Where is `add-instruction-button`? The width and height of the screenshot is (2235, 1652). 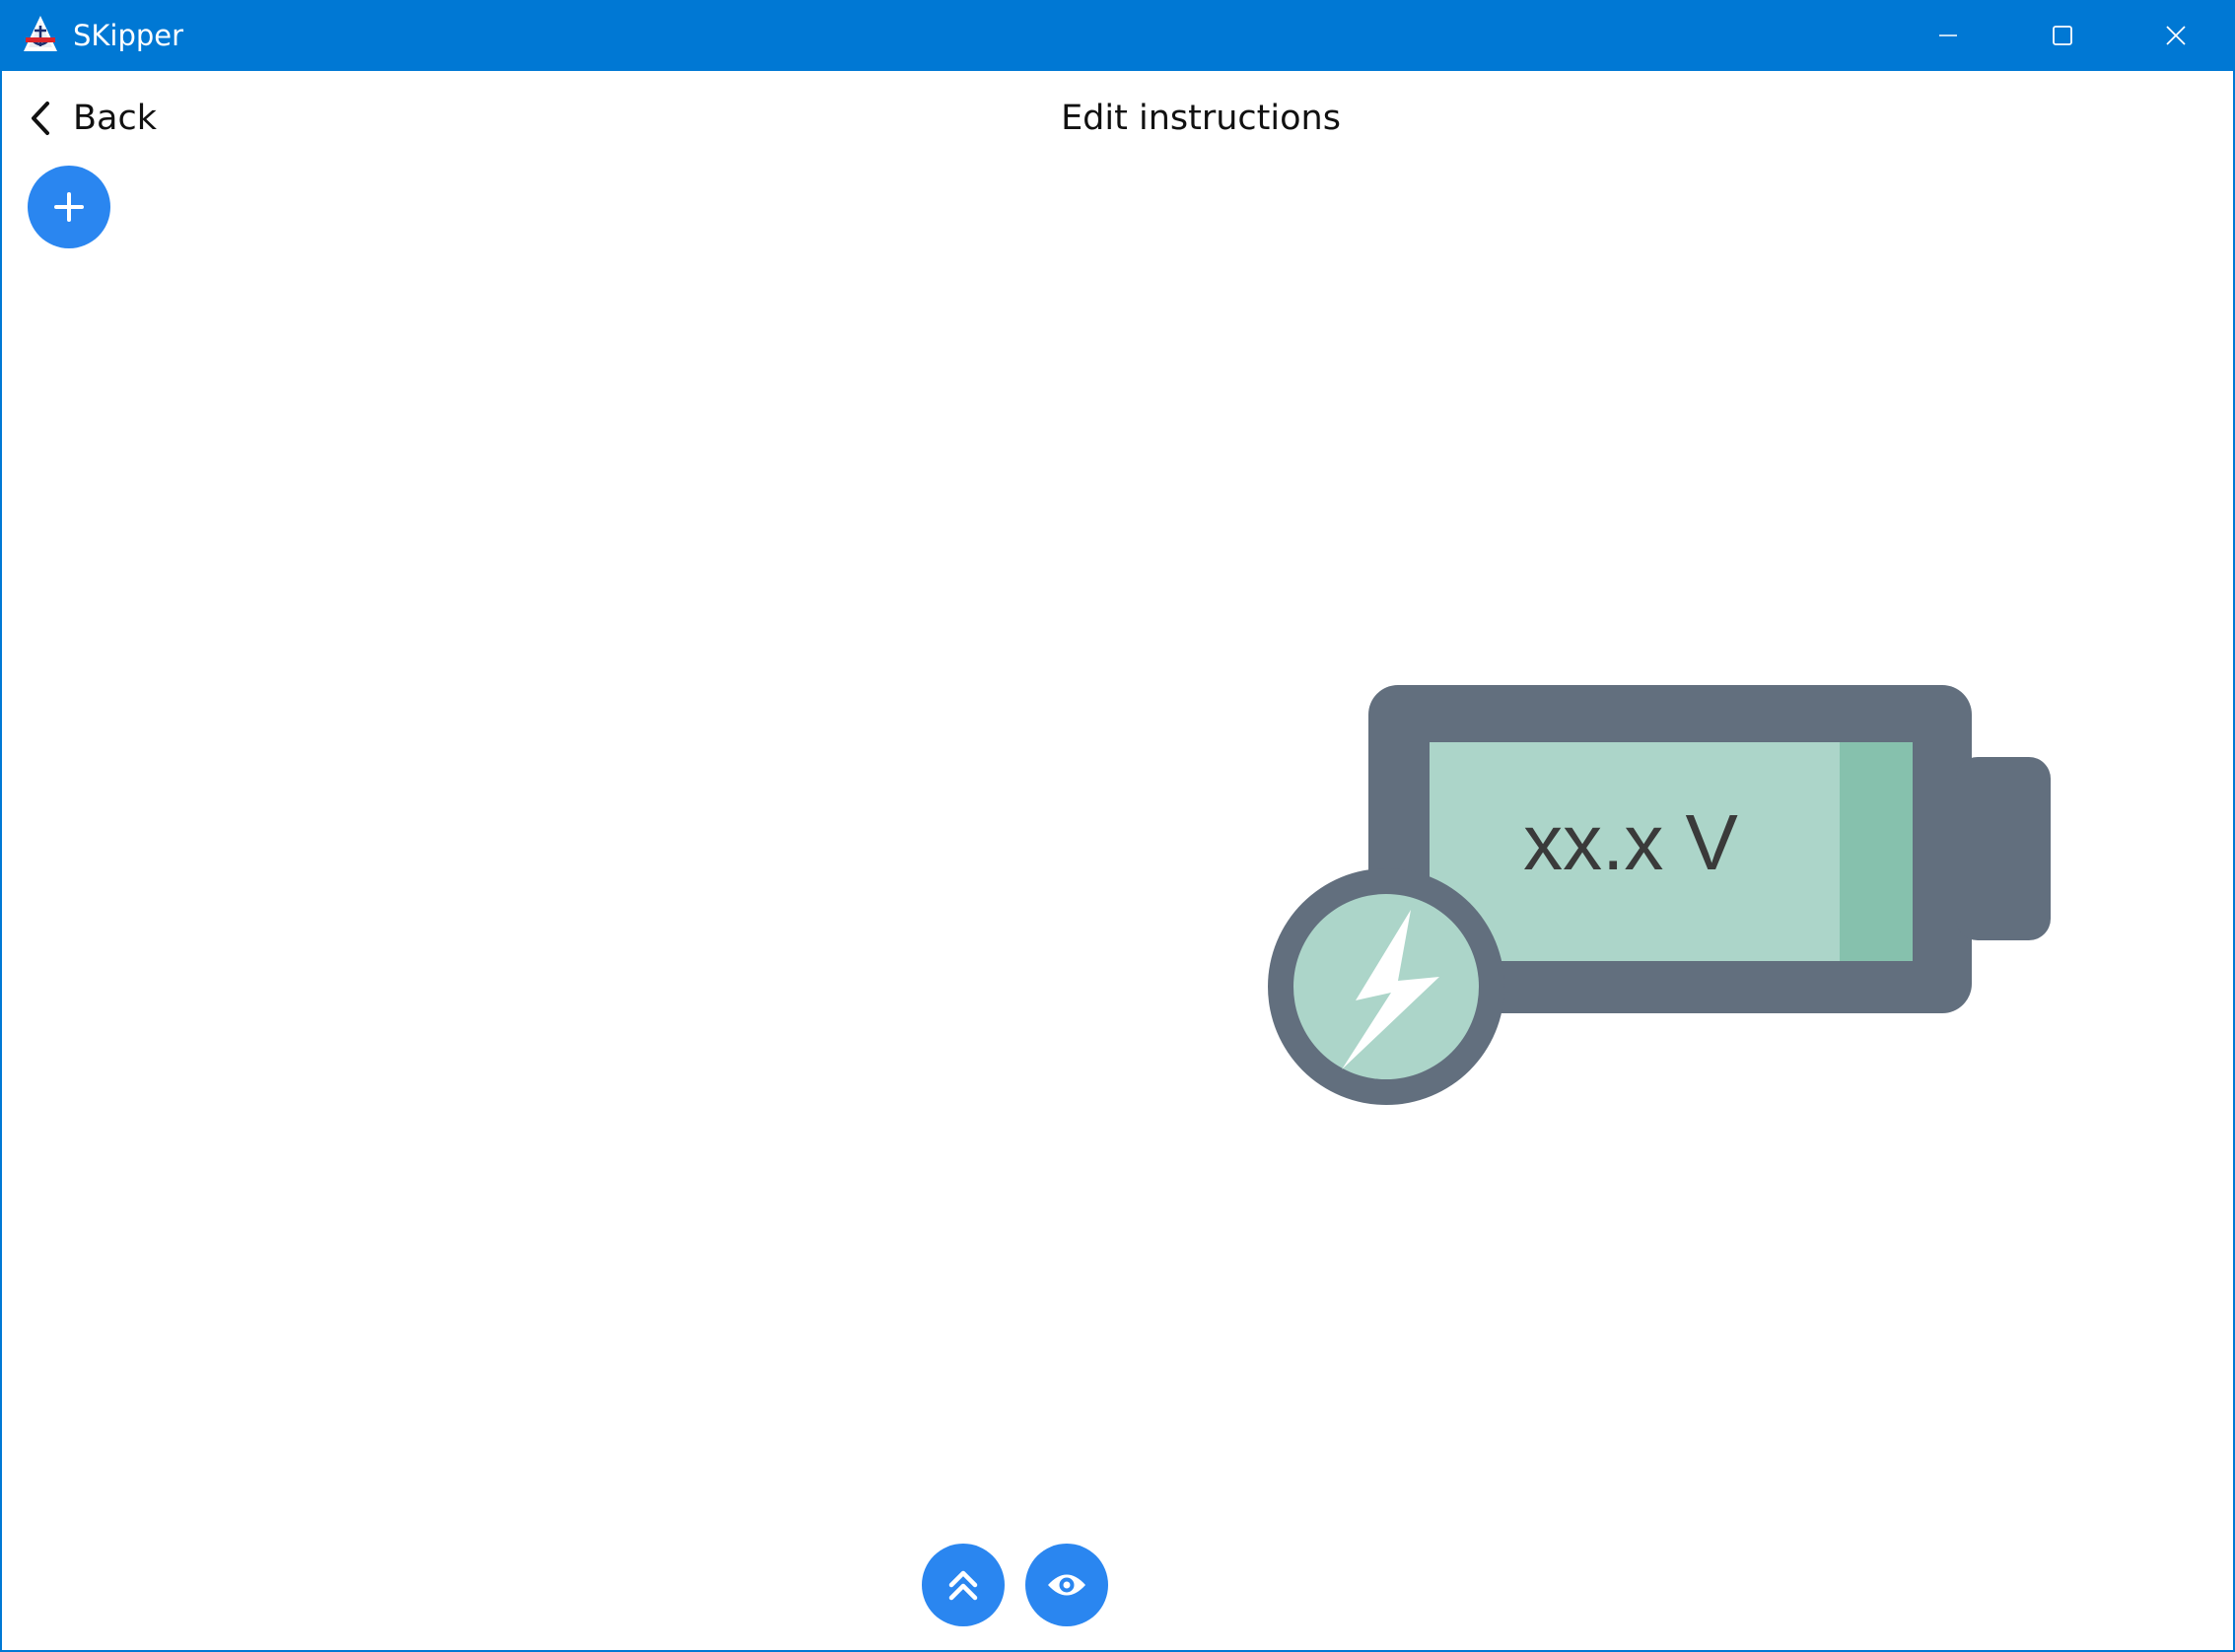 add-instruction-button is located at coordinates (69, 207).